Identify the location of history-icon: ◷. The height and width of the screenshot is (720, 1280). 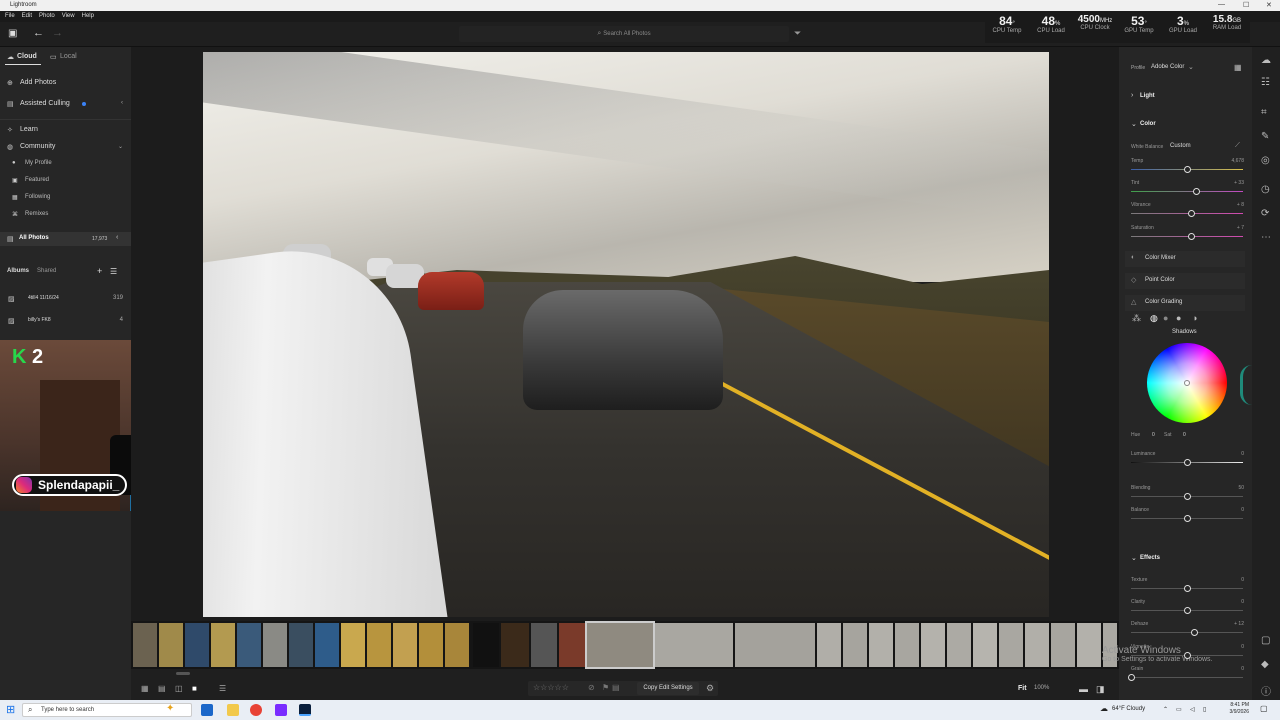
(1265, 189).